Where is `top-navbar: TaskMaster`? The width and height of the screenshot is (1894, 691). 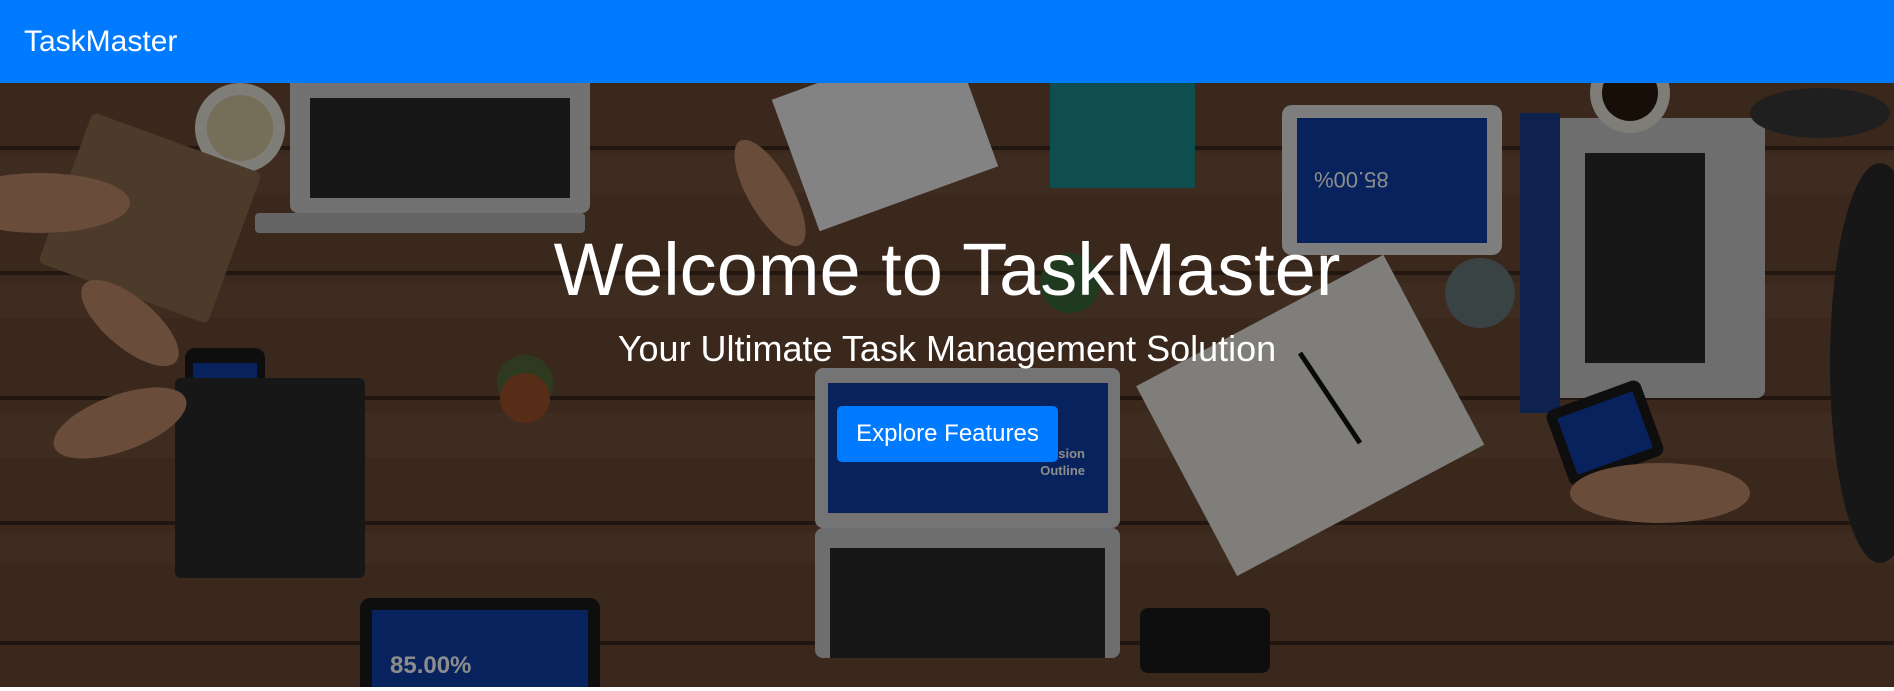 top-navbar: TaskMaster is located at coordinates (947, 41).